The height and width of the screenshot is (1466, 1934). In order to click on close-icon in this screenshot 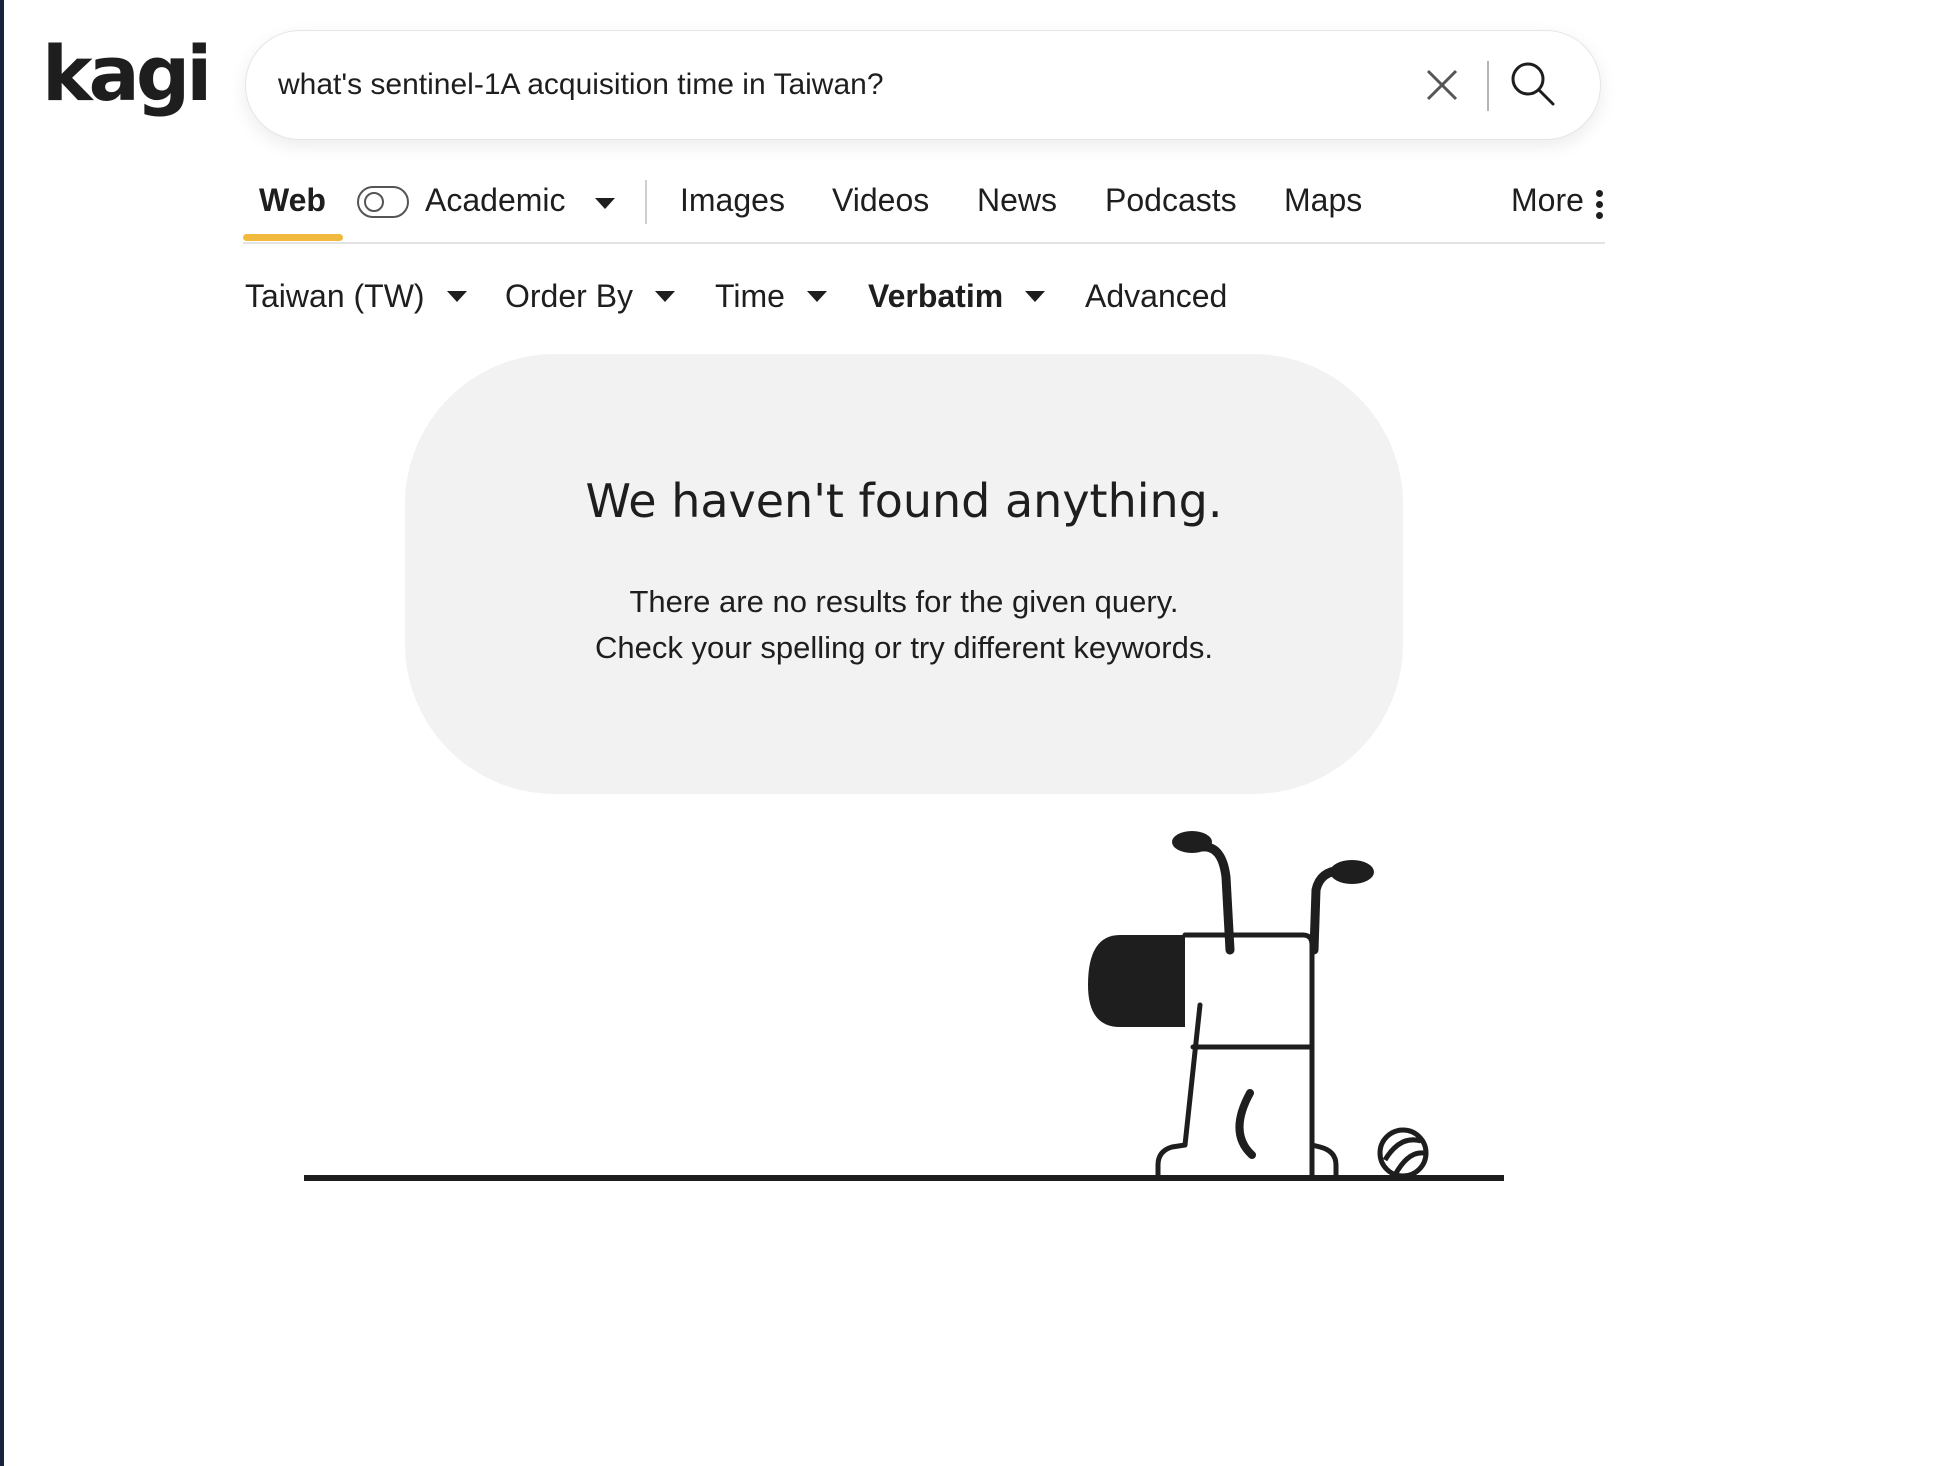, I will do `click(1442, 85)`.